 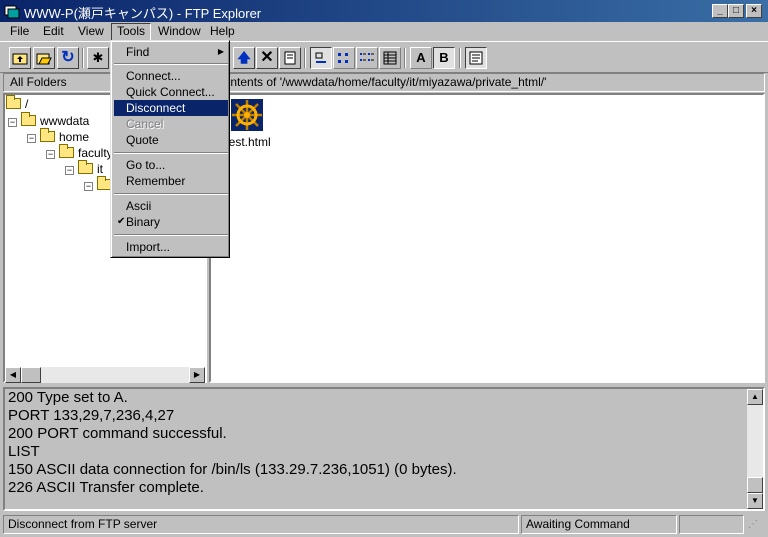 I want to click on minimize-button: _, so click(x=720, y=11).